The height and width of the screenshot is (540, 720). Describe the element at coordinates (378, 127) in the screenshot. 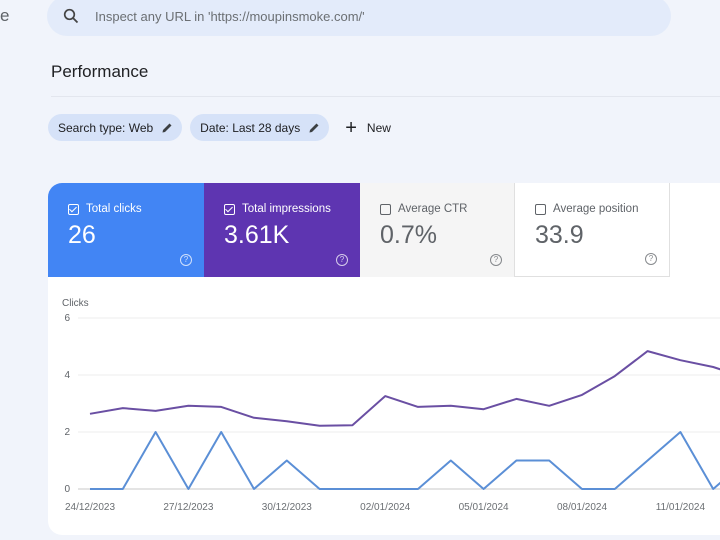

I see `new-label: New` at that location.